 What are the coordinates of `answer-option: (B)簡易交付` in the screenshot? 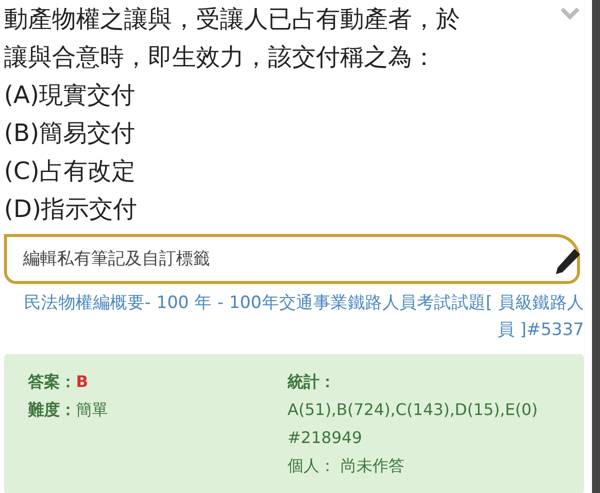 It's located at (298, 133).